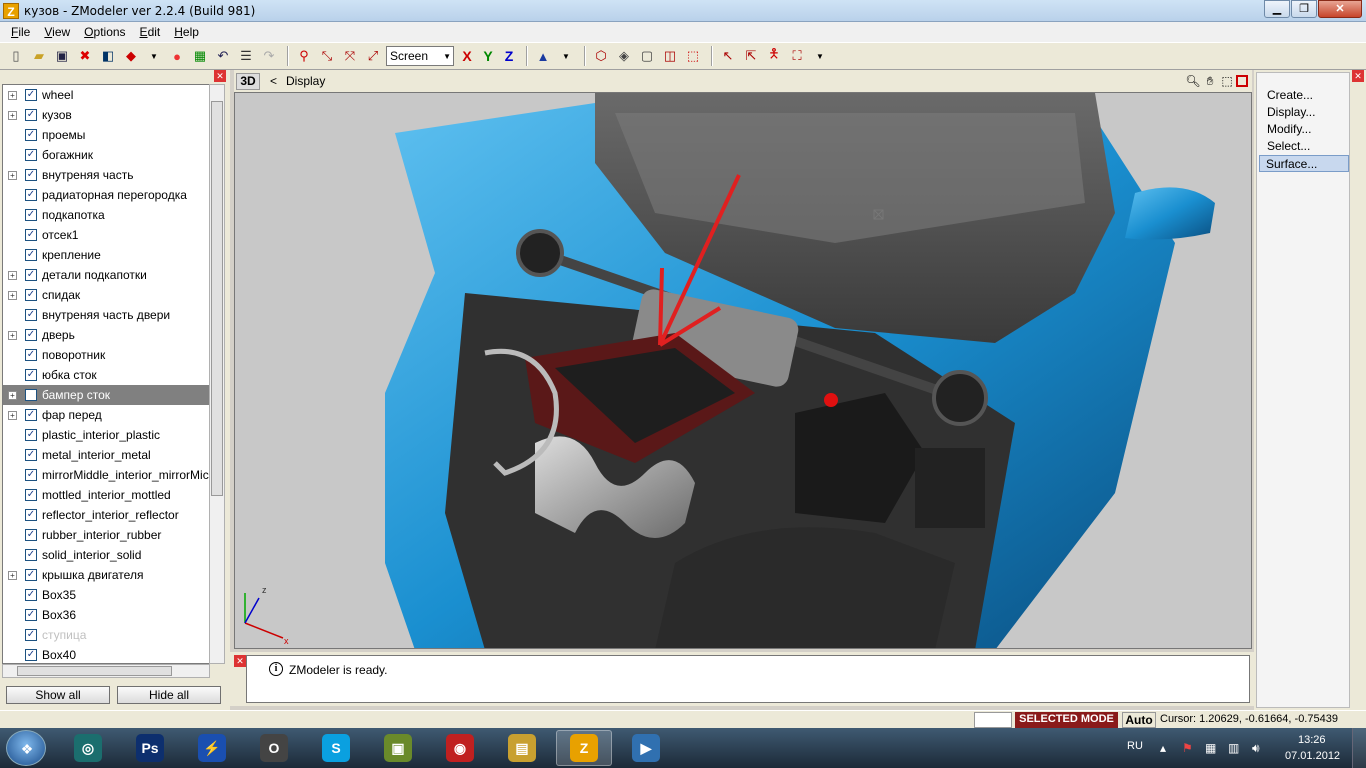 This screenshot has height=768, width=1366. What do you see at coordinates (106, 615) in the screenshot?
I see `tree-item: ✓ Box36` at bounding box center [106, 615].